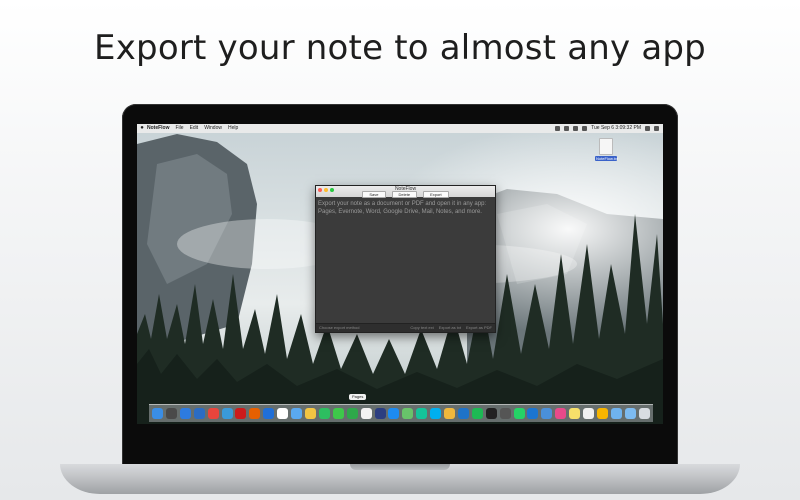 This screenshot has height=500, width=800. What do you see at coordinates (450, 328) in the screenshot?
I see `export-txt-button: Export as txt` at bounding box center [450, 328].